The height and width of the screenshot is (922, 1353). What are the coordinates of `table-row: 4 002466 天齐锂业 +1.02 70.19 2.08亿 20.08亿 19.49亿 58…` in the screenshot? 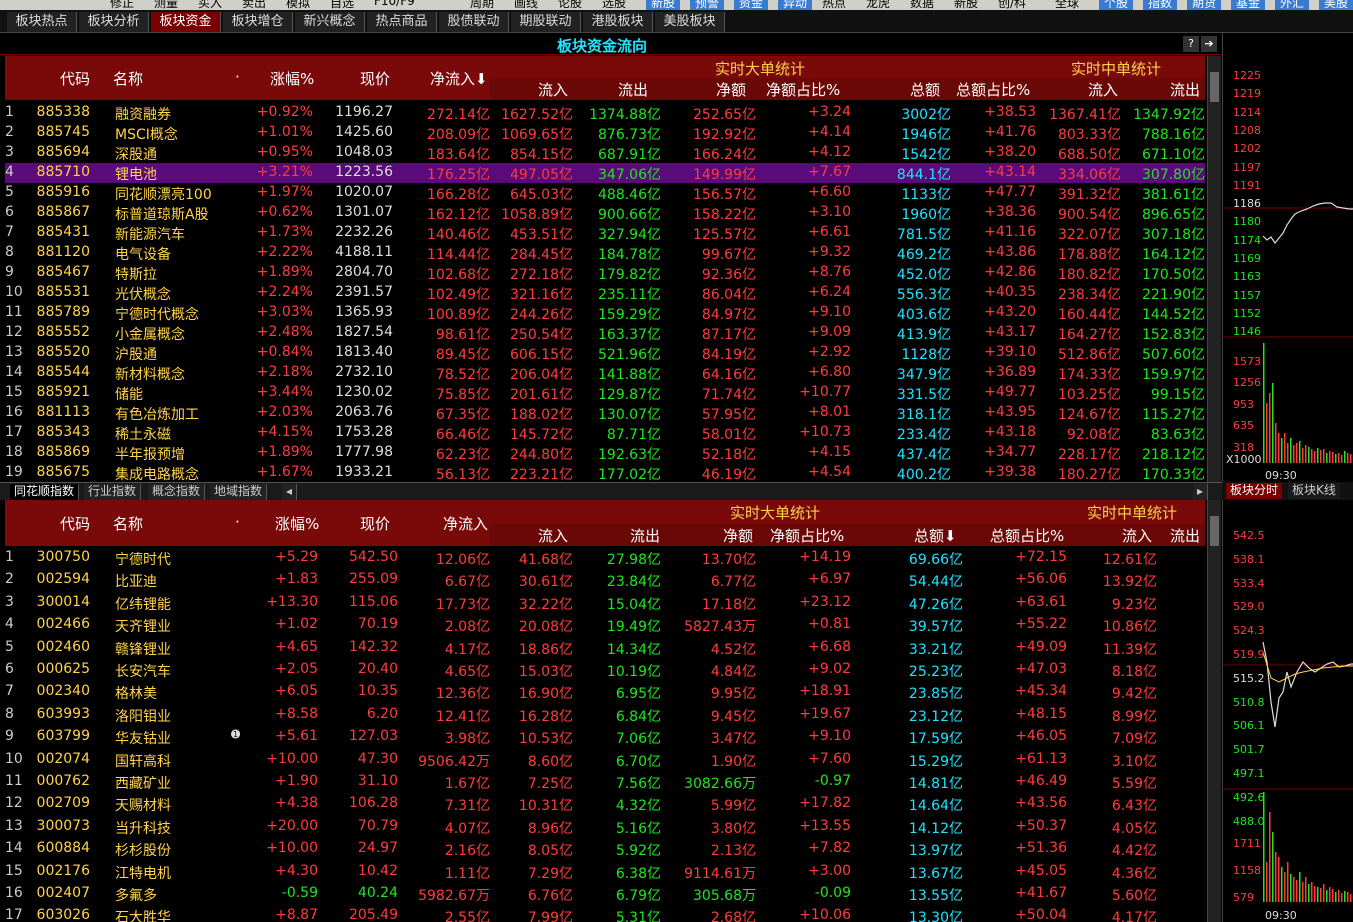 It's located at (605, 625).